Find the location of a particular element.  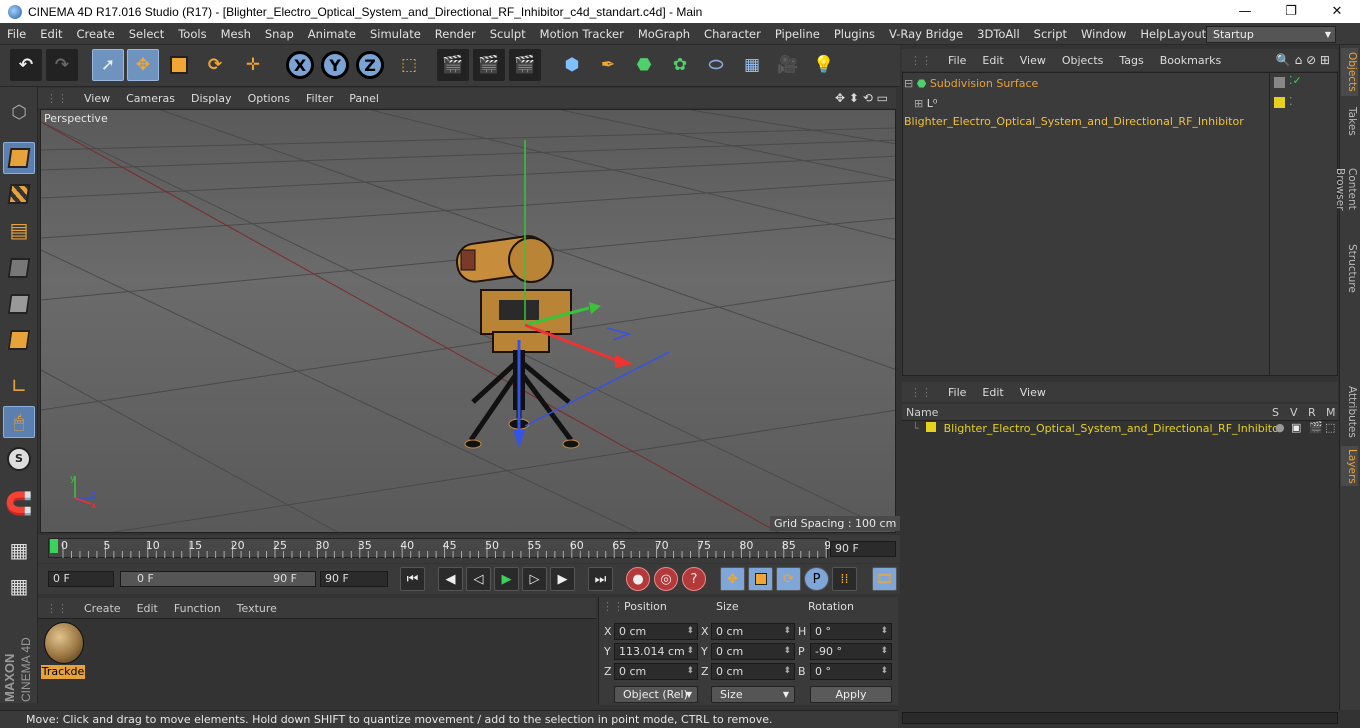

tab-attributes: Attributes is located at coordinates (1349, 412).